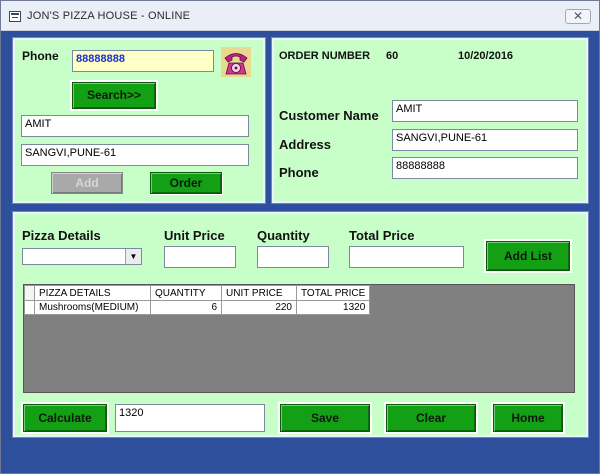 Image resolution: width=600 pixels, height=474 pixels. What do you see at coordinates (109, 16) in the screenshot?
I see `window-title: JON'S PIZZA HOUSE - ONLINE` at bounding box center [109, 16].